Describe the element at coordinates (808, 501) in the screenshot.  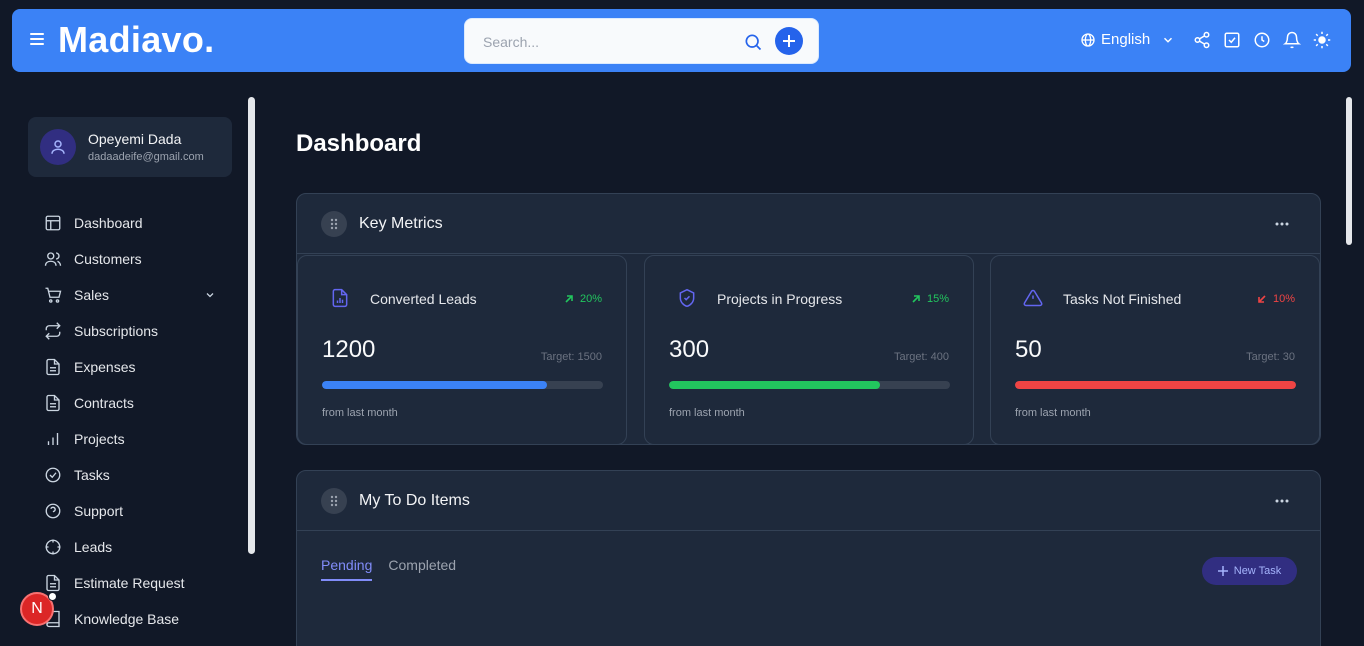
I see `panel-header: My To Do Items` at that location.